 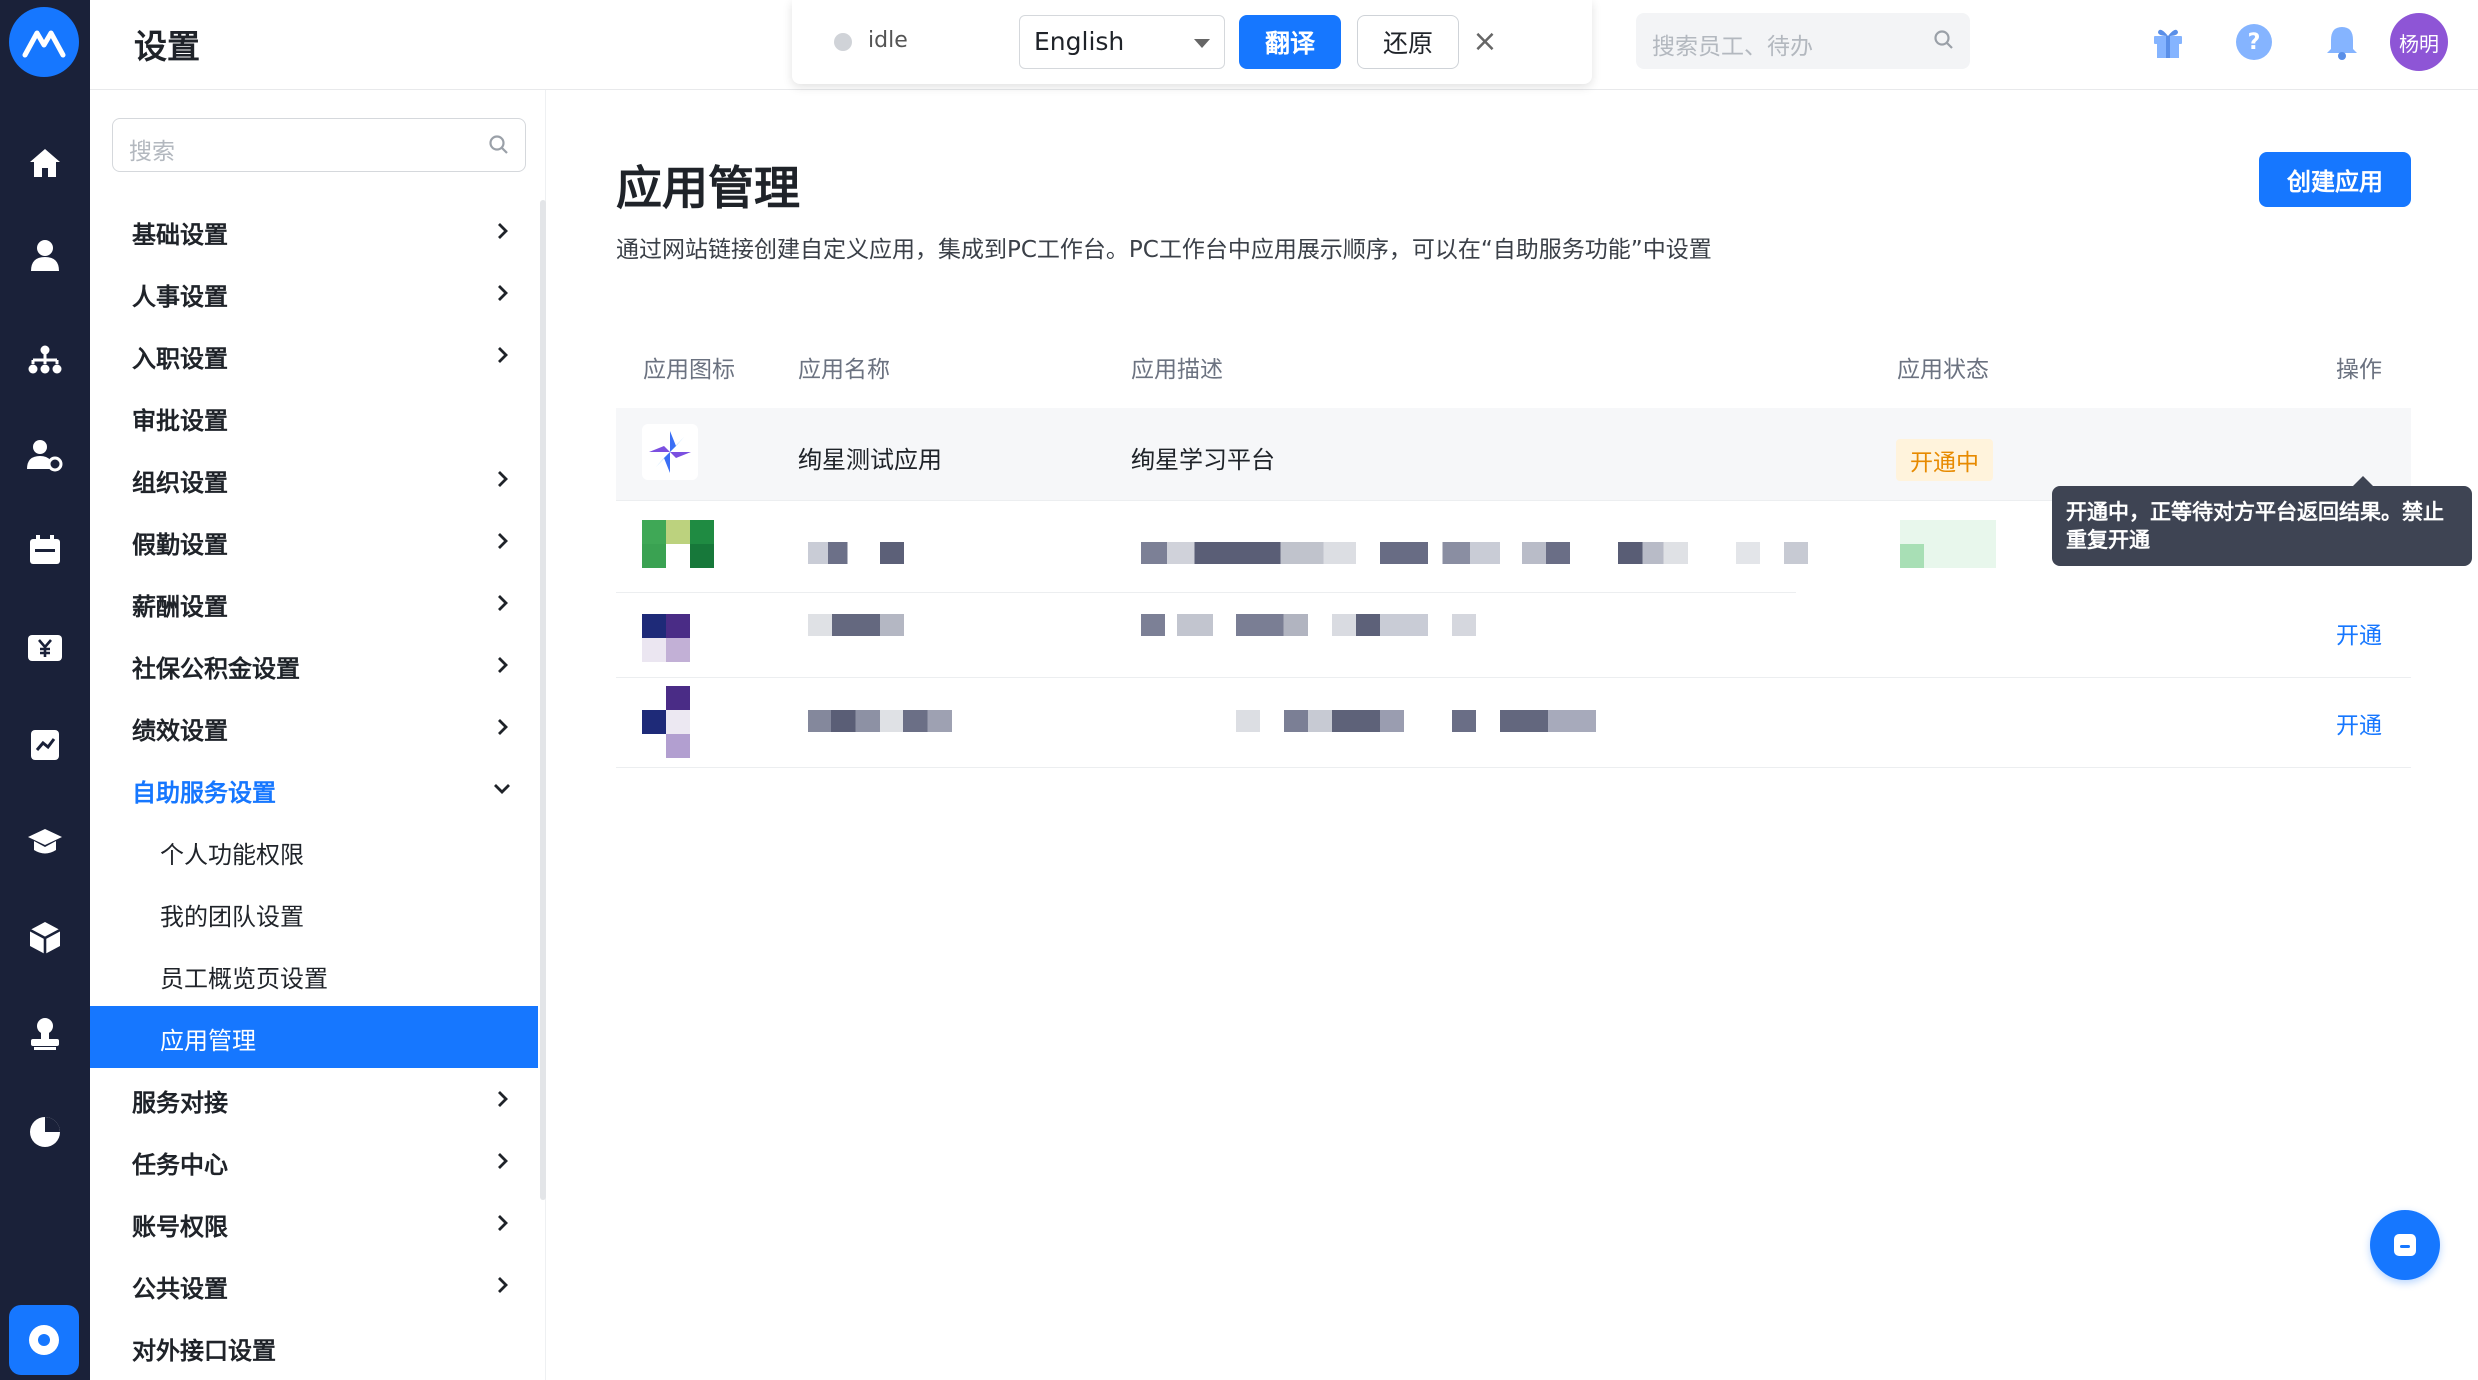 What do you see at coordinates (1732, 47) in the screenshot?
I see `global-search-placeholder: 搜索员工、待办` at bounding box center [1732, 47].